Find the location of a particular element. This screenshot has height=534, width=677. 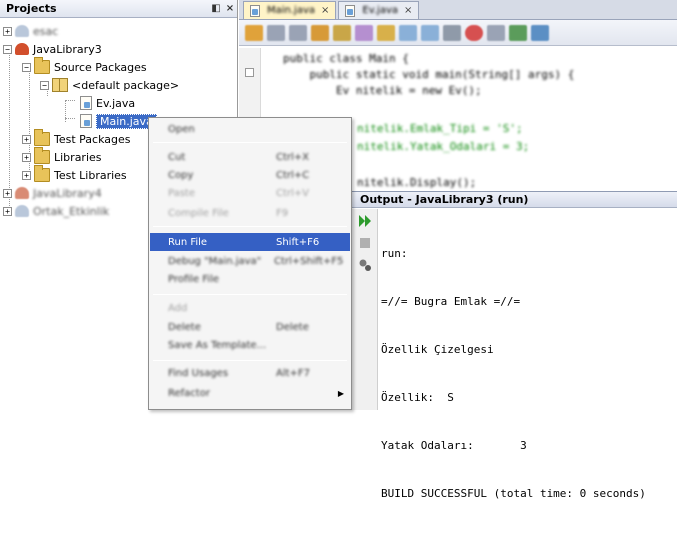

menu-item-refactor: Refactor ▶ is located at coordinates (250, 393).